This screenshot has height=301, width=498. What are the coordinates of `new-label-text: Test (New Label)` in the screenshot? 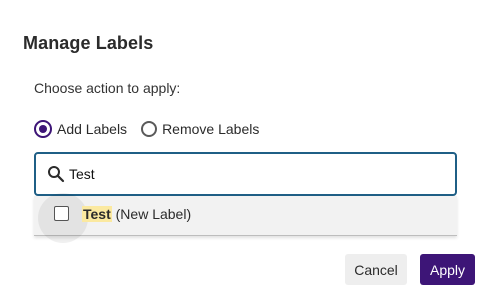 It's located at (136, 214).